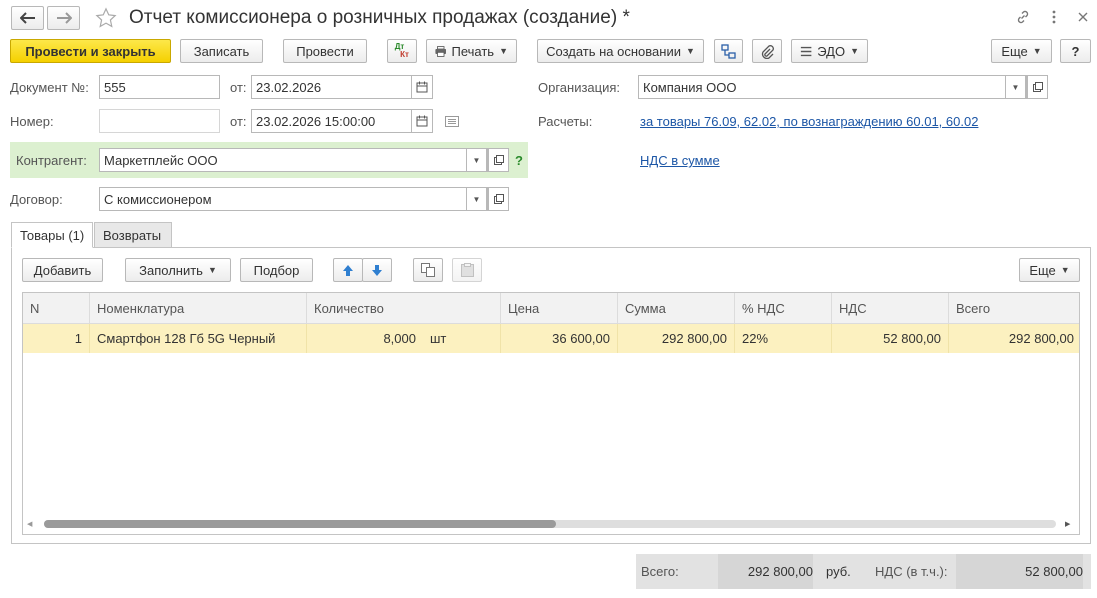 The height and width of the screenshot is (598, 1097). Describe the element at coordinates (452, 121) in the screenshot. I see `comment-button` at that location.